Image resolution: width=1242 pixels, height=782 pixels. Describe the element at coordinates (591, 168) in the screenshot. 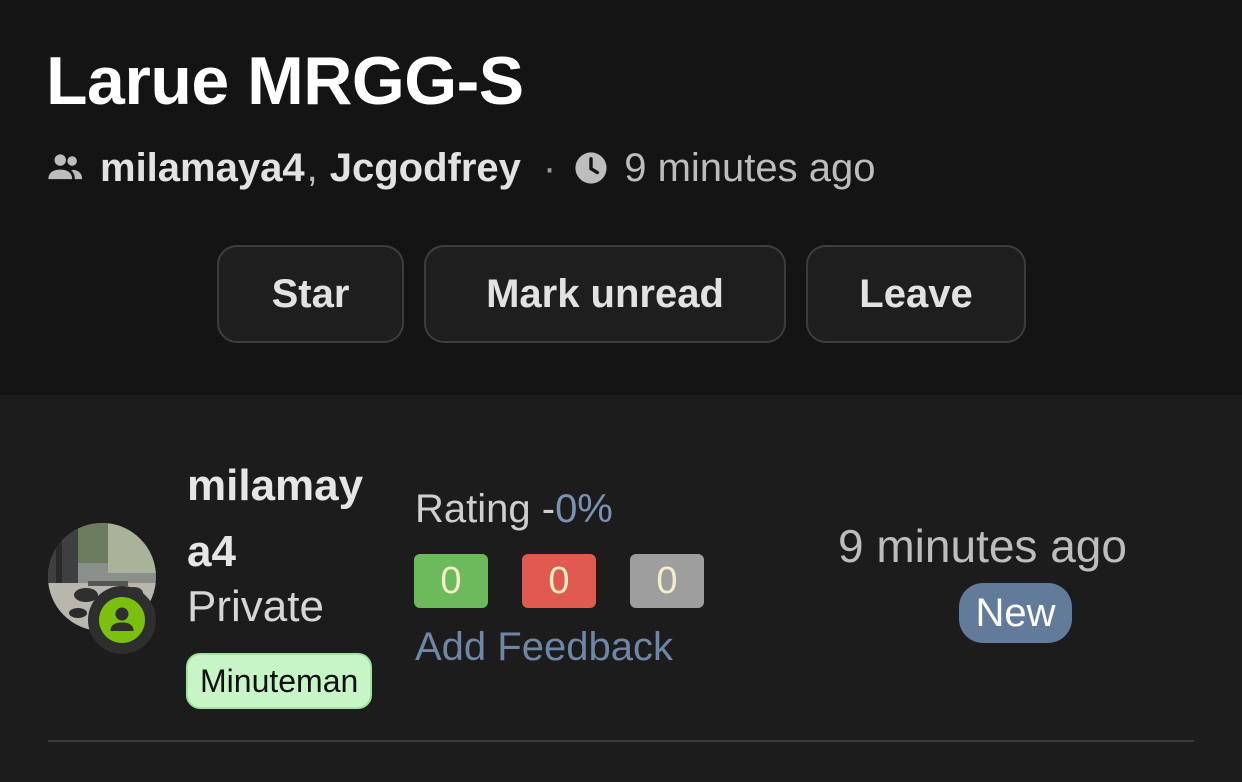

I see `clock-icon` at that location.